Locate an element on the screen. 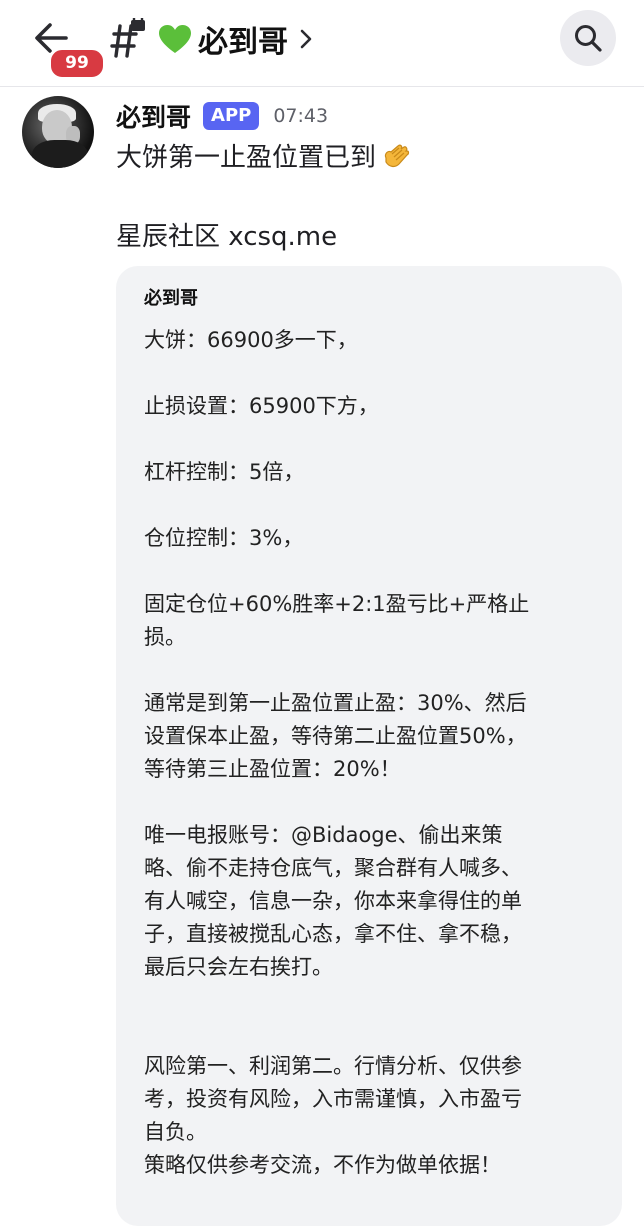 This screenshot has width=644, height=1226. search-icon is located at coordinates (588, 38).